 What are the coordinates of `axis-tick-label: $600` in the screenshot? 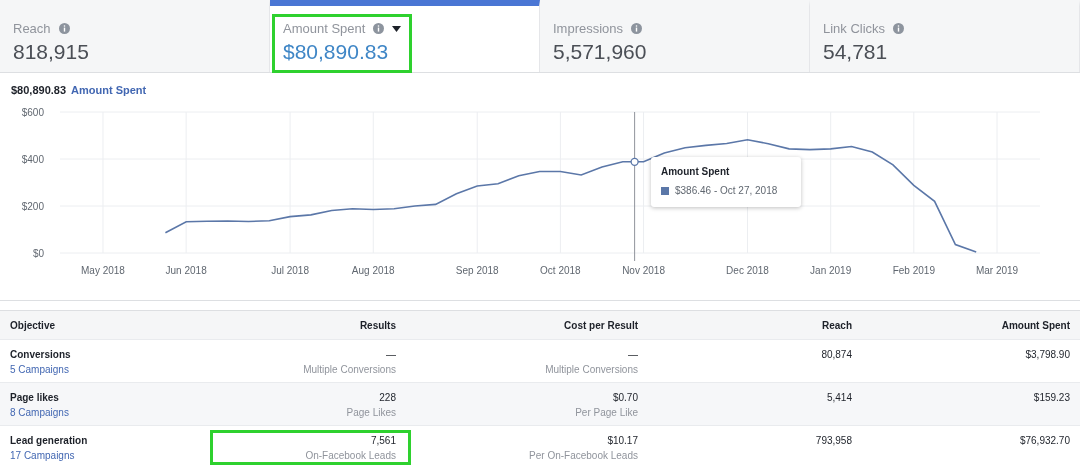 It's located at (32, 112).